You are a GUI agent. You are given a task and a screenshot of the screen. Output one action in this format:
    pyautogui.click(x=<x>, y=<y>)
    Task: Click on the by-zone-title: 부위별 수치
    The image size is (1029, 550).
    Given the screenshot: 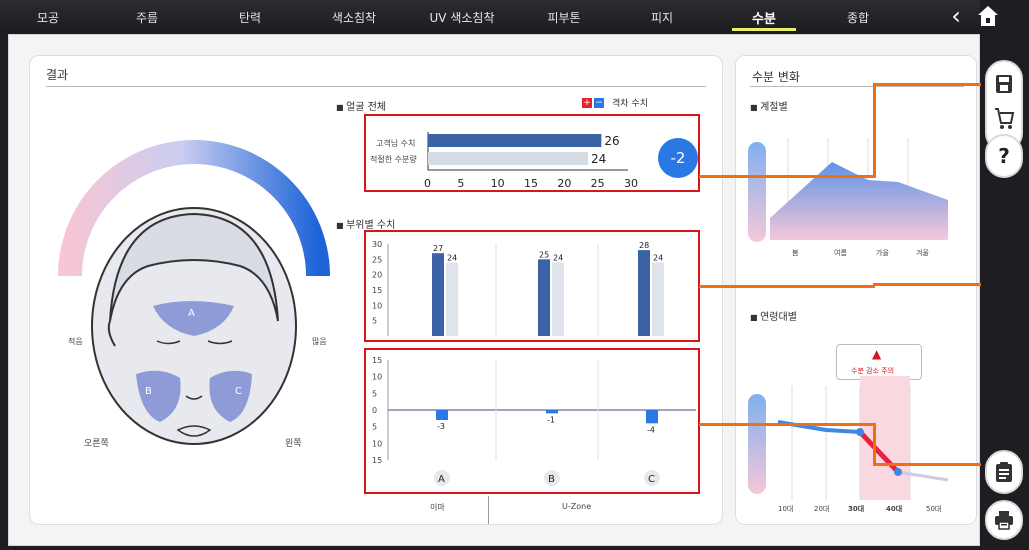 What is the action you would take?
    pyautogui.click(x=365, y=223)
    